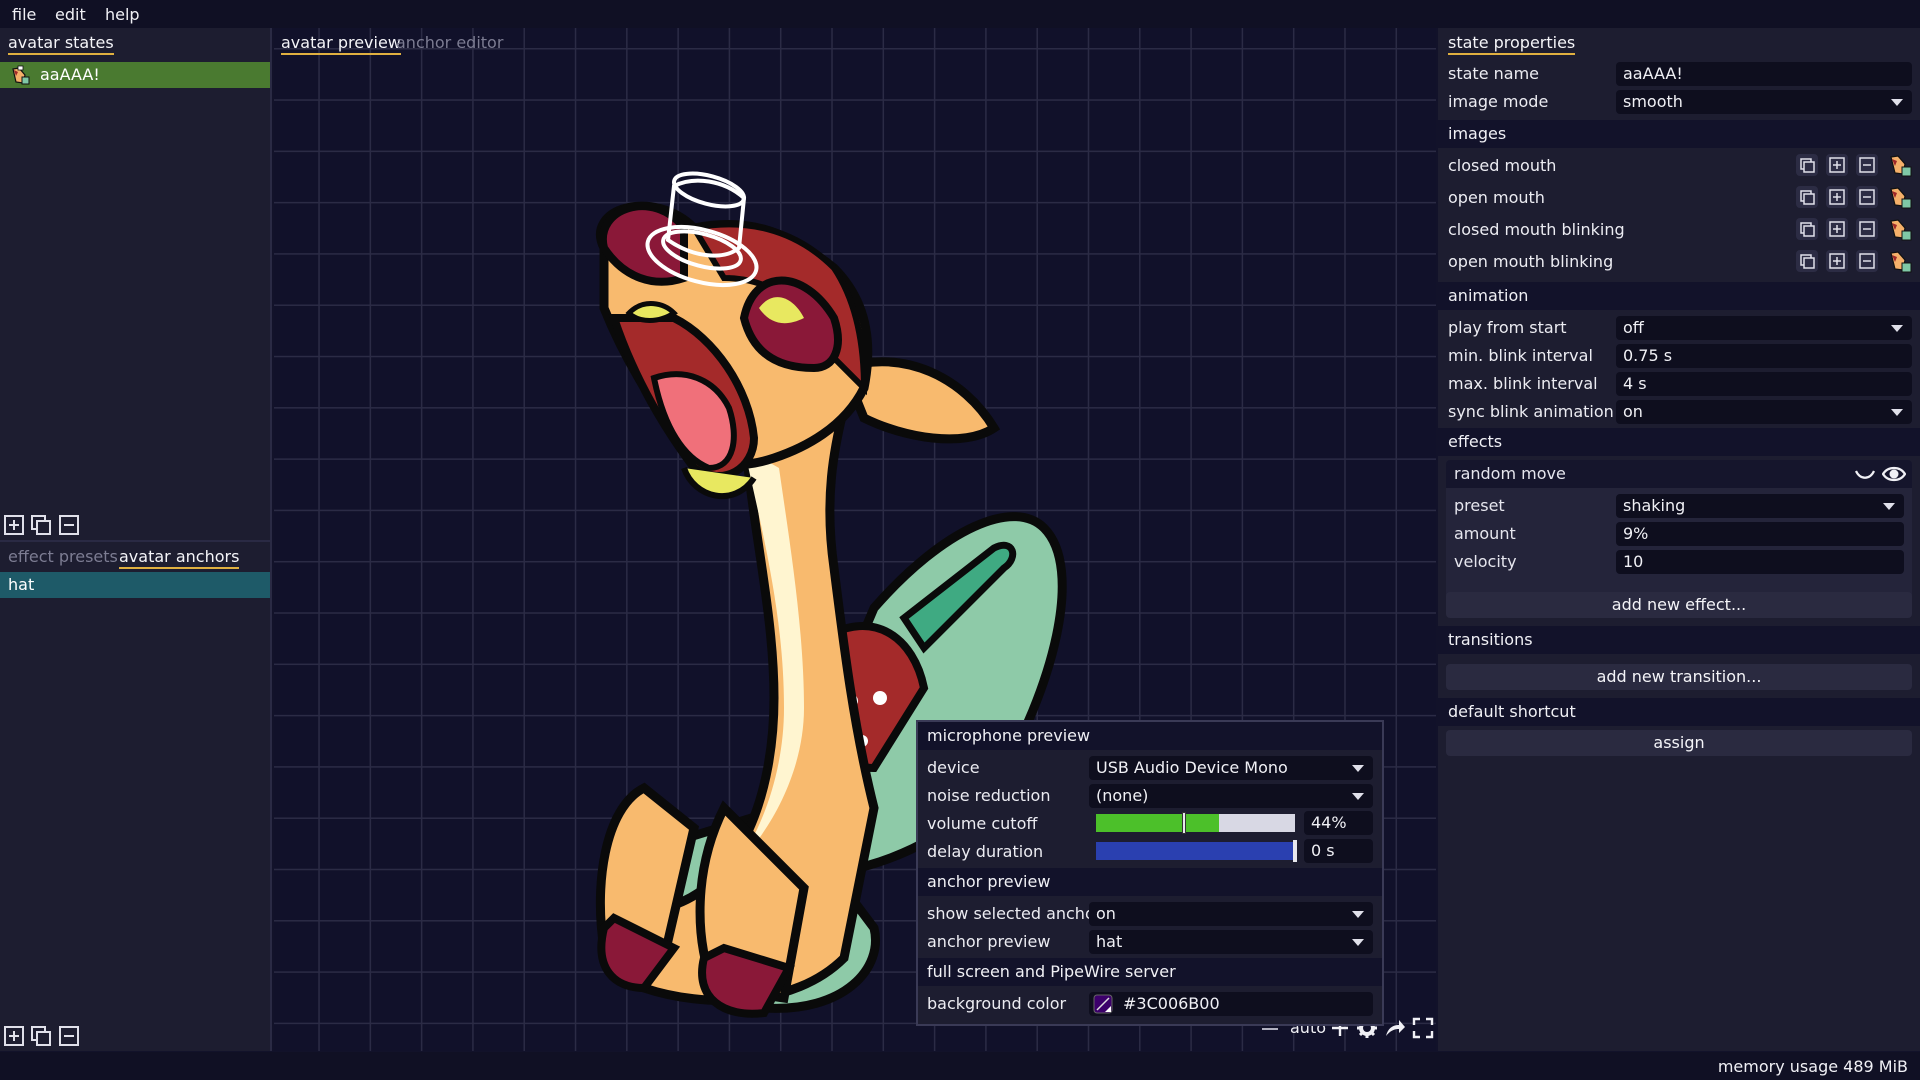 The height and width of the screenshot is (1080, 1920). I want to click on animation-section-header: animation, so click(1679, 296).